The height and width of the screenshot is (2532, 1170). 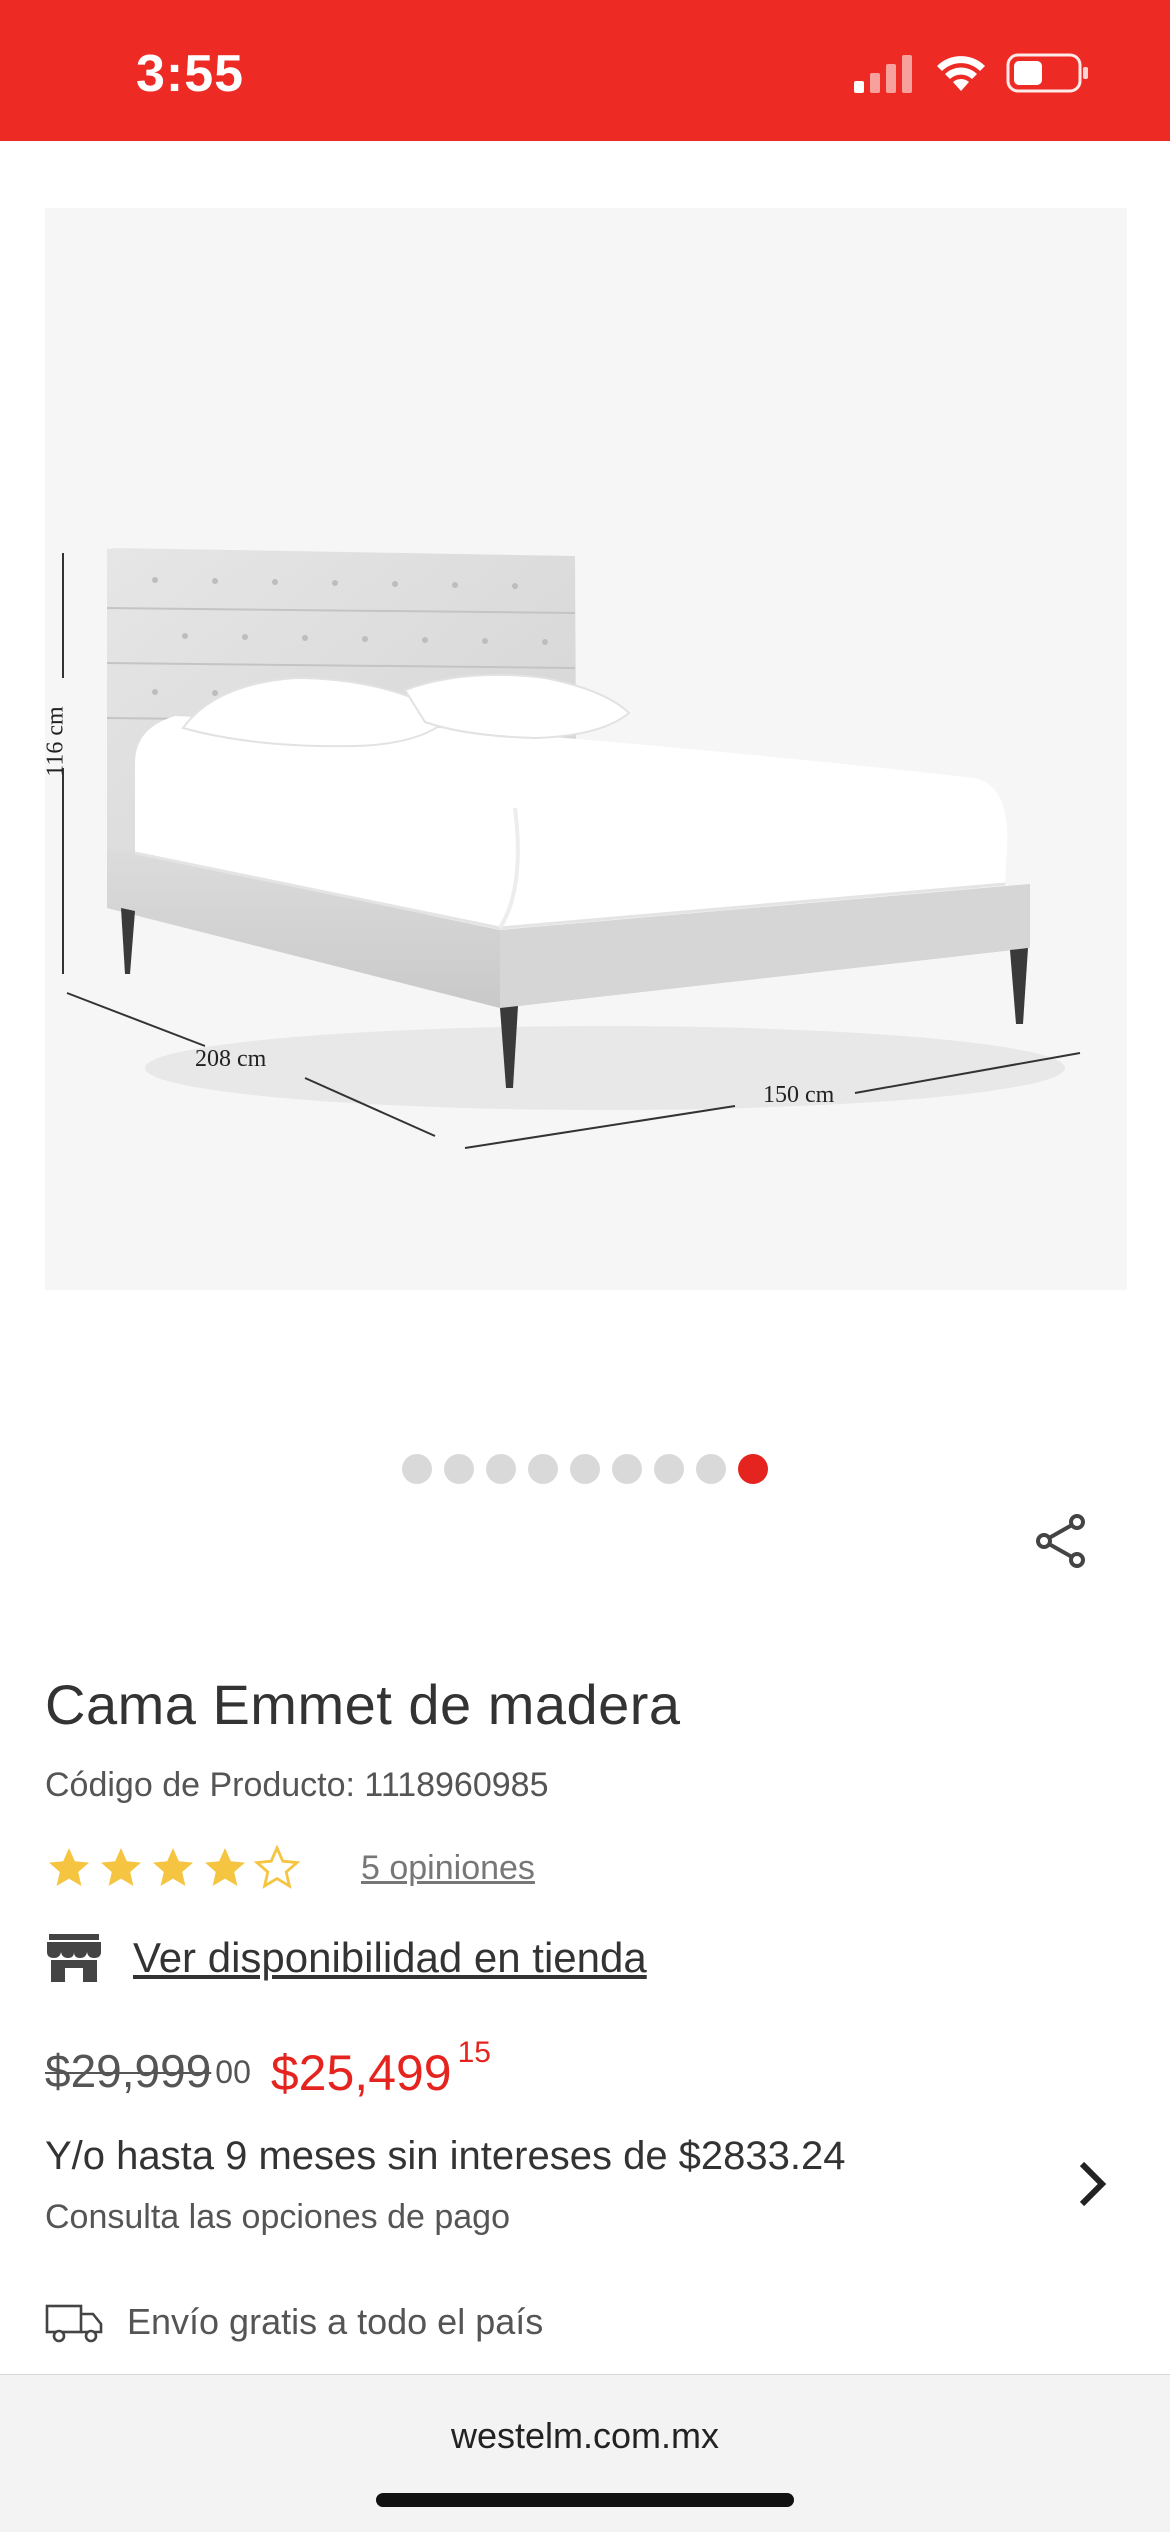 What do you see at coordinates (1047, 73) in the screenshot?
I see `battery-icon` at bounding box center [1047, 73].